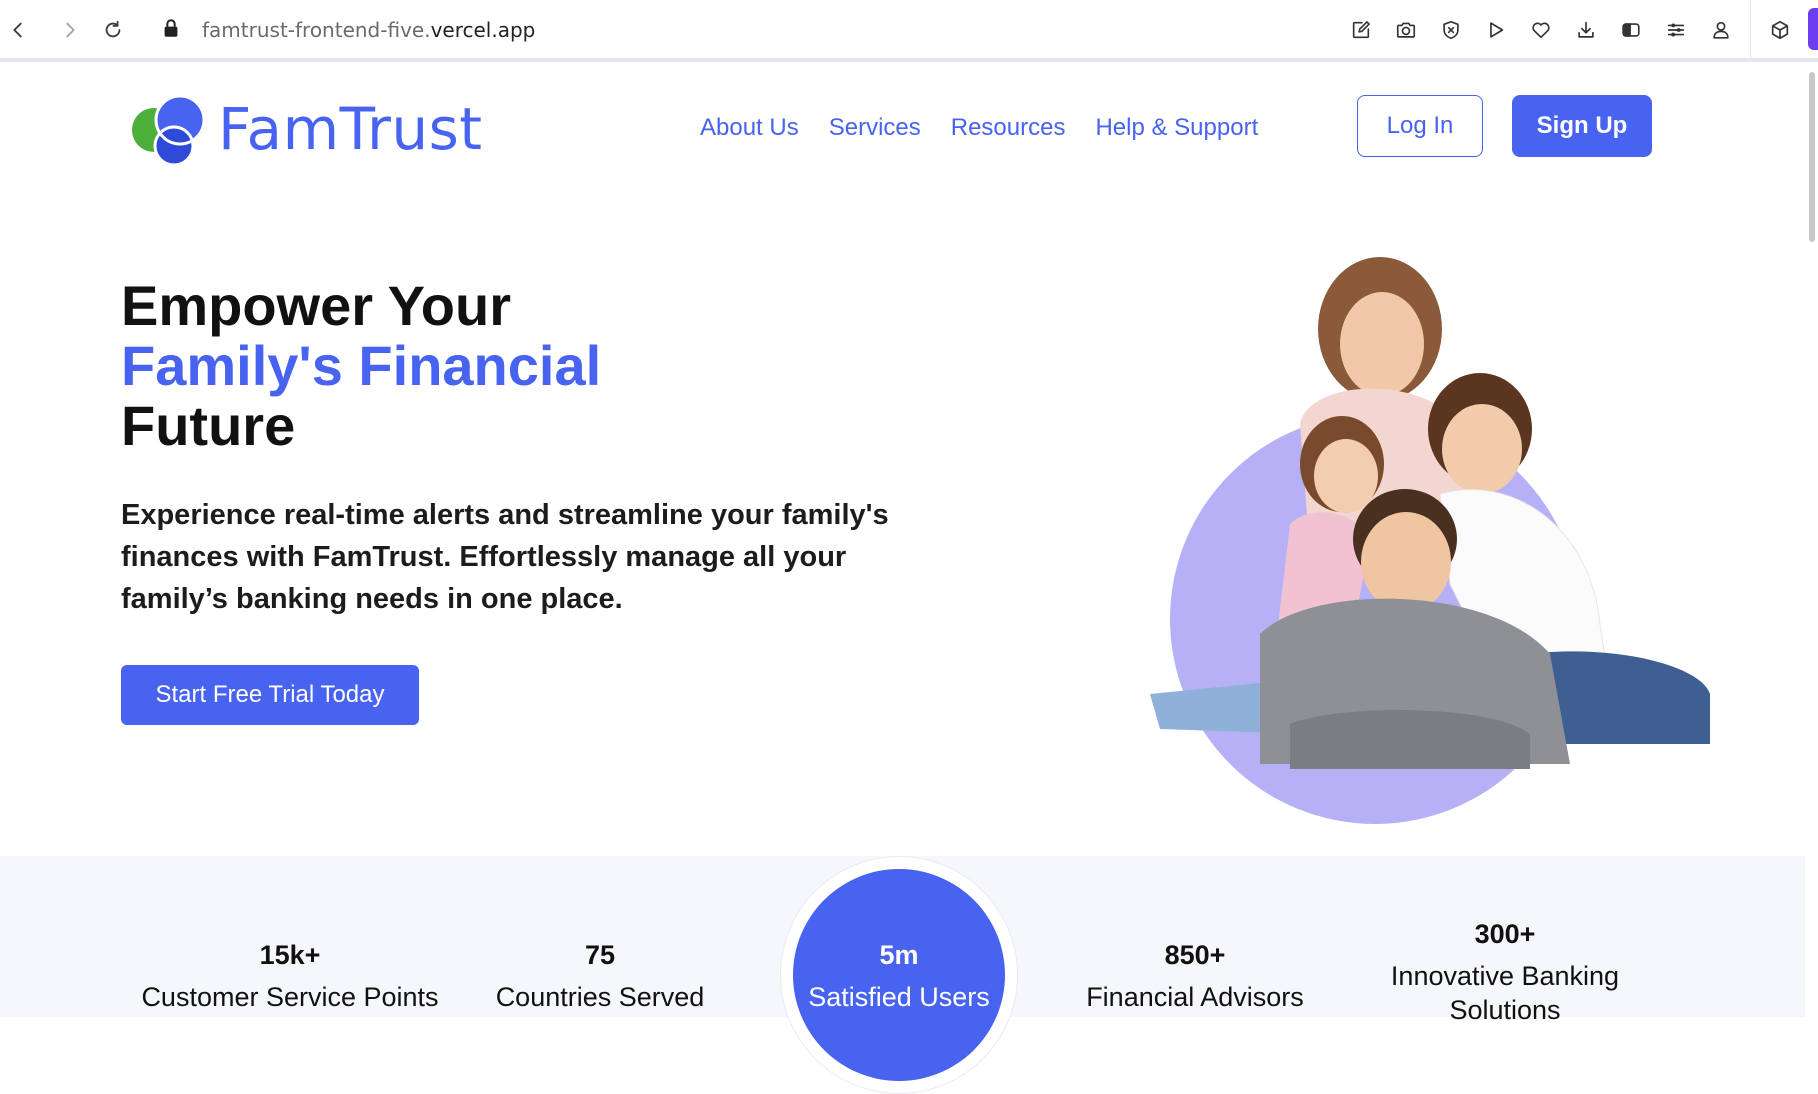 The image size is (1818, 1094). What do you see at coordinates (1630, 30) in the screenshot?
I see `sidebar-icon` at bounding box center [1630, 30].